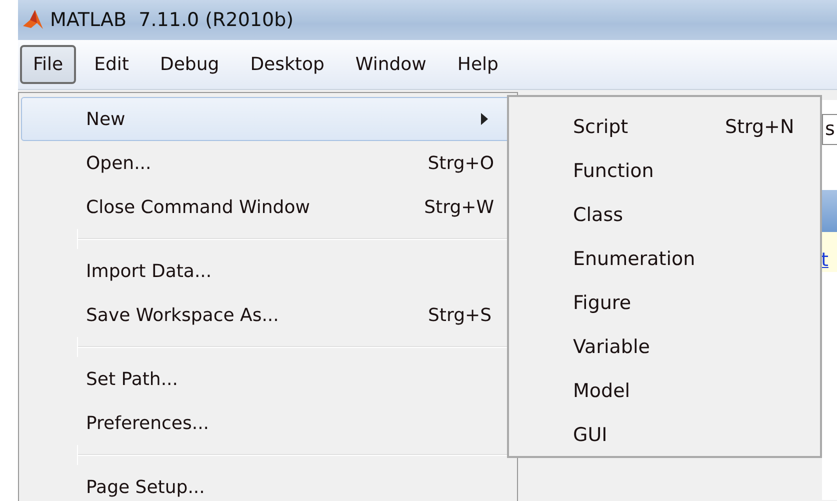  I want to click on menu-item: GUI, so click(664, 435).